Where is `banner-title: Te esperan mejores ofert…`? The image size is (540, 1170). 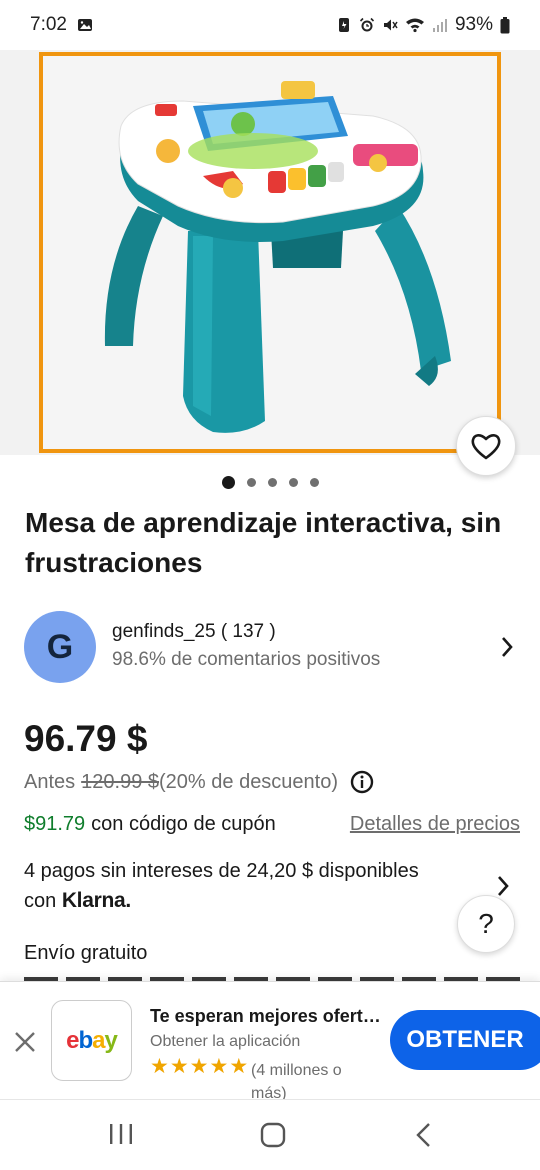
banner-title: Te esperan mejores ofert… is located at coordinates (265, 1016).